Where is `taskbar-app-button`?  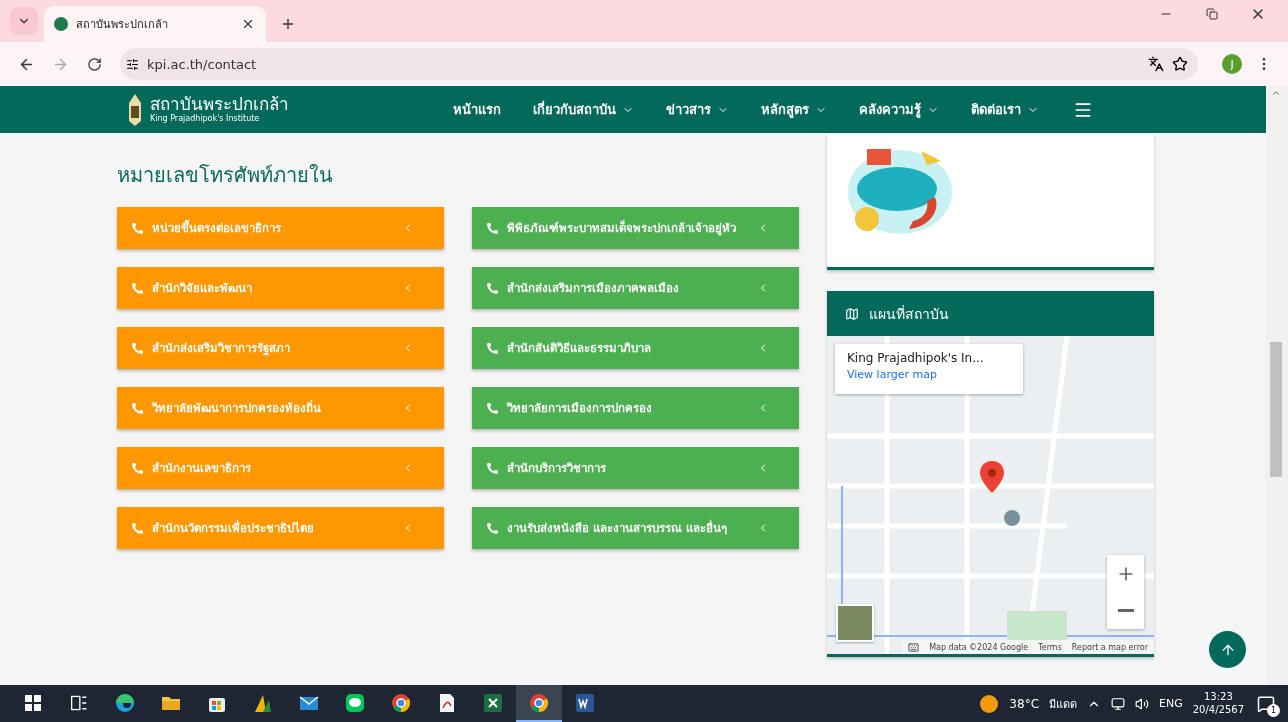 taskbar-app-button is located at coordinates (539, 703).